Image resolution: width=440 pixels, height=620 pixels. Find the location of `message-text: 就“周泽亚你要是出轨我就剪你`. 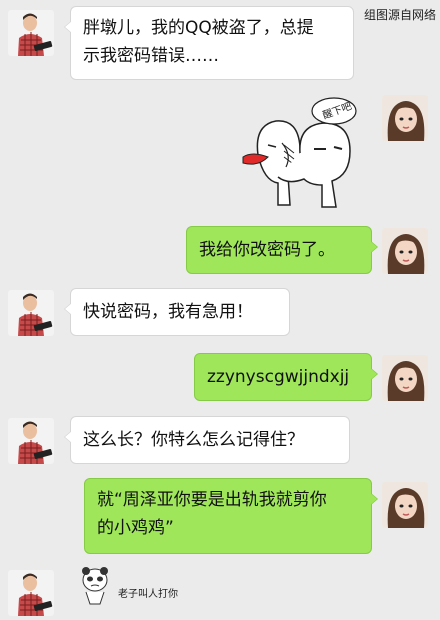

message-text: 就“周泽亚你要是出轨我就剪你 is located at coordinates (212, 500).